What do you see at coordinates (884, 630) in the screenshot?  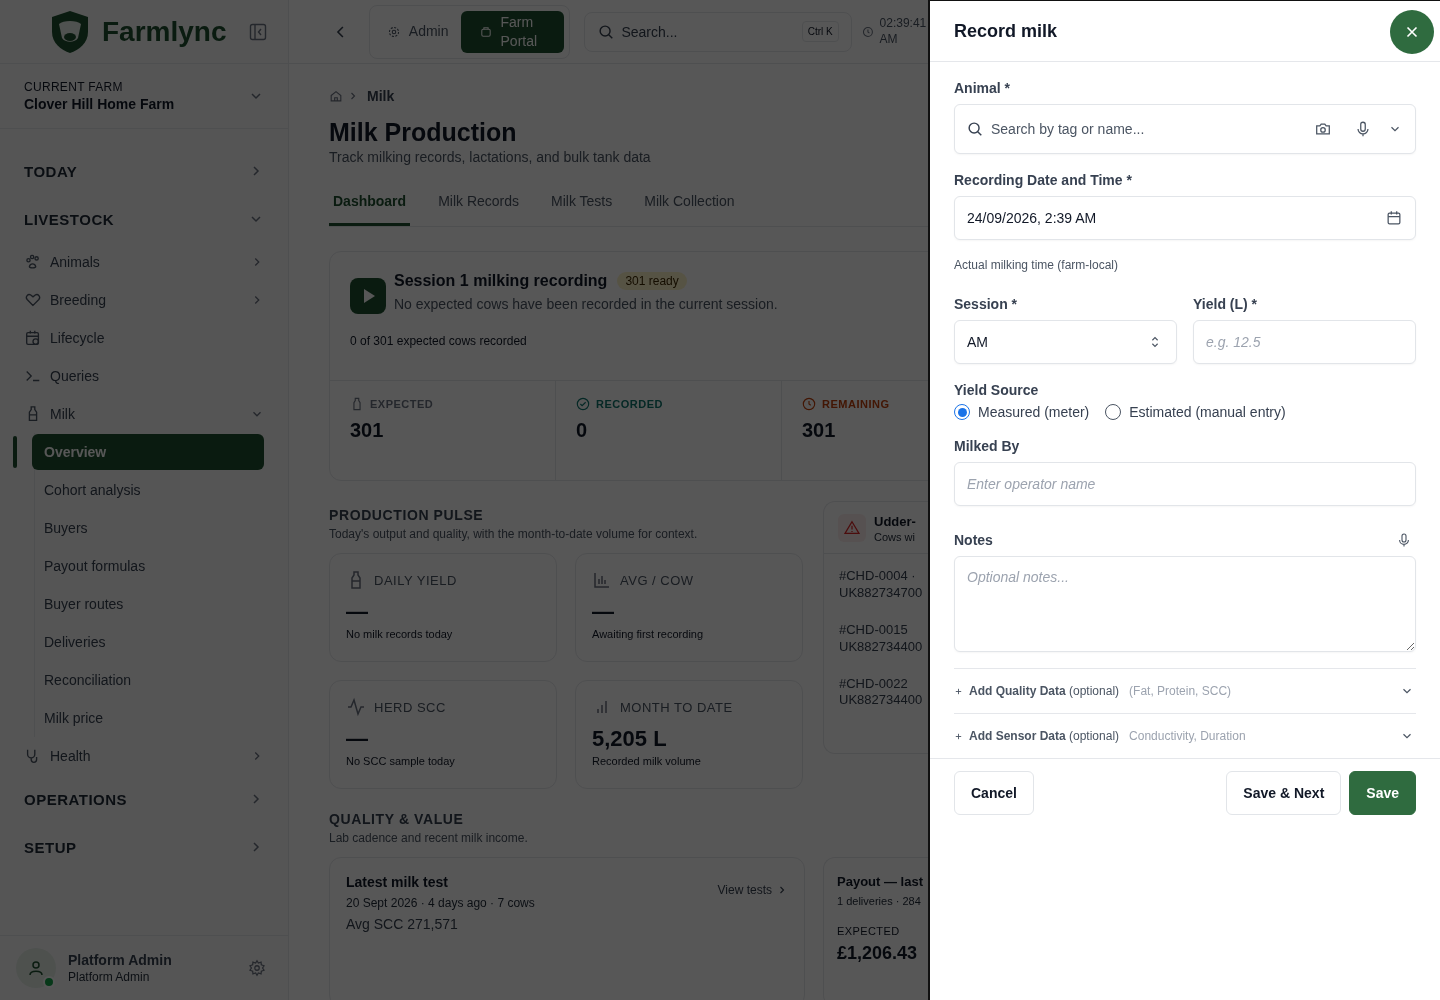 I see `animal-tag: #CHD-0015` at bounding box center [884, 630].